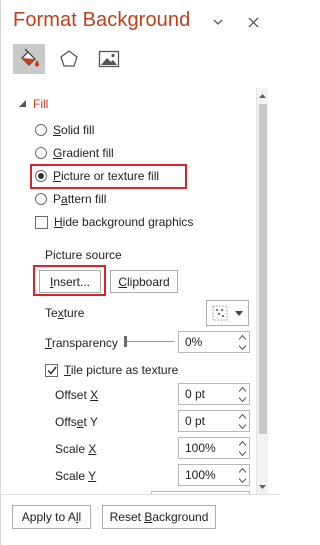 This screenshot has height=545, width=320. What do you see at coordinates (214, 421) in the screenshot?
I see `offset-y-field: 0 pt` at bounding box center [214, 421].